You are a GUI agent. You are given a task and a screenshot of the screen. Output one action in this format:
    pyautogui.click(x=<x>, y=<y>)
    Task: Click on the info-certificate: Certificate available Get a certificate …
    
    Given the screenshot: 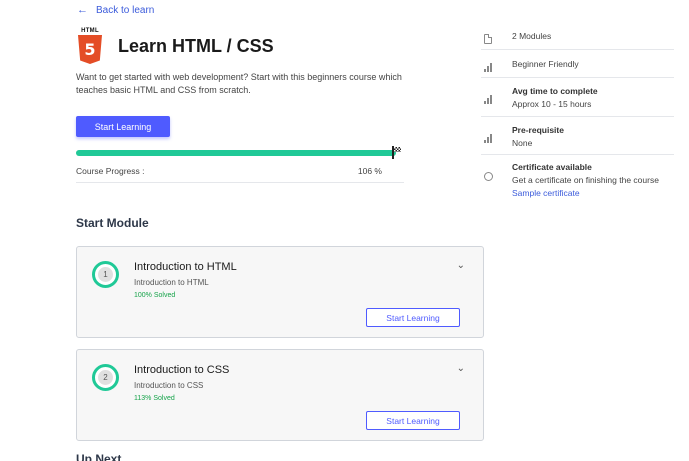 What is the action you would take?
    pyautogui.click(x=577, y=177)
    